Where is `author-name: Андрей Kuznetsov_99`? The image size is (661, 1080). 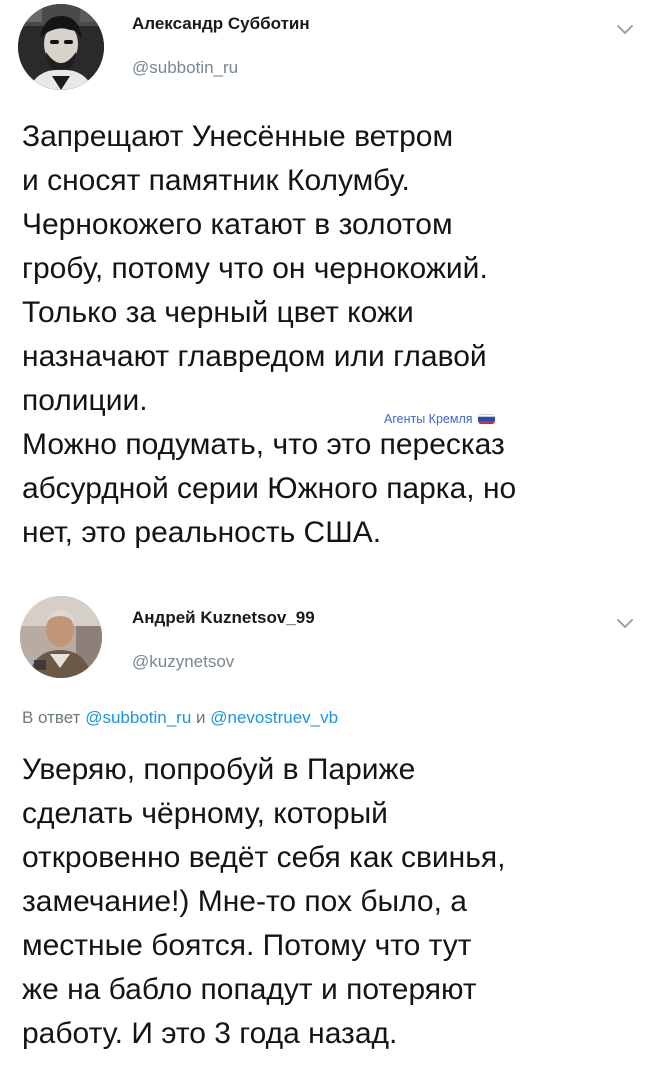 author-name: Андрей Kuznetsov_99 is located at coordinates (223, 618).